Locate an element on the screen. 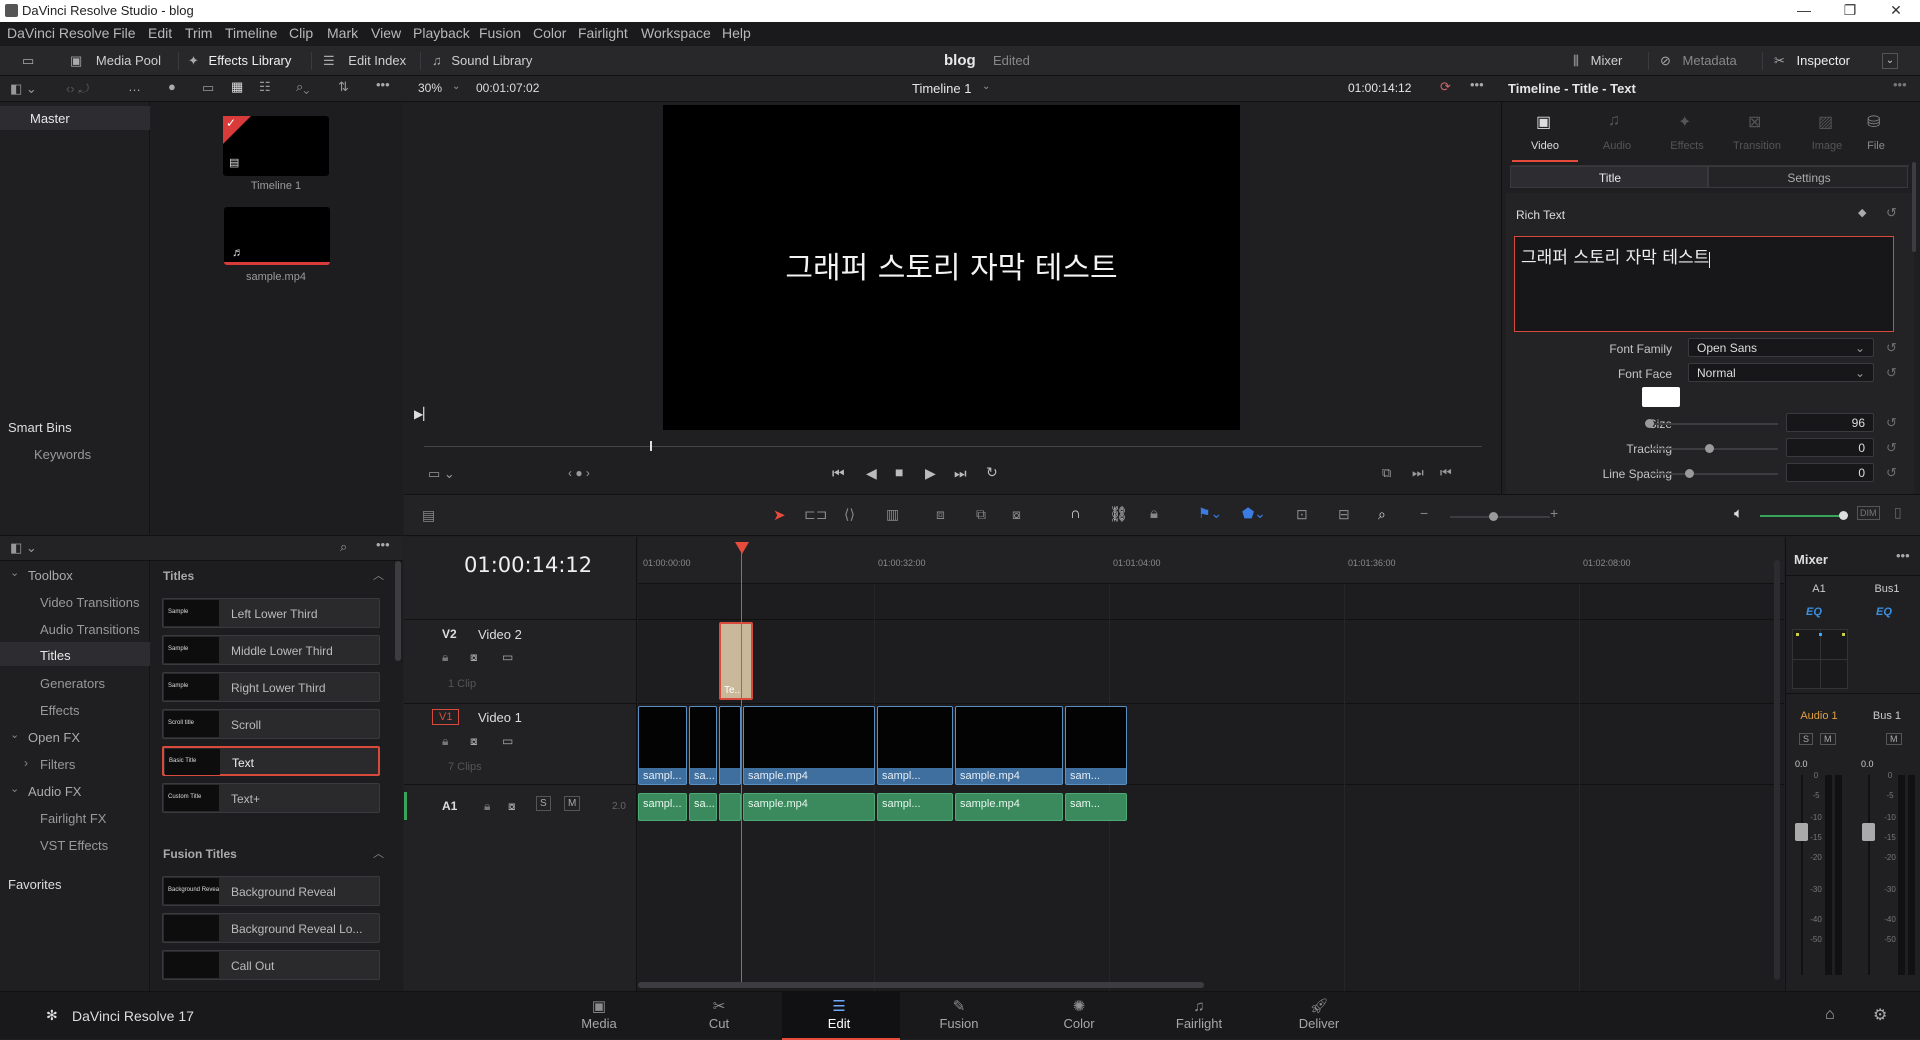 The width and height of the screenshot is (1920, 1040). eq-indicator: EQ is located at coordinates (1884, 612).